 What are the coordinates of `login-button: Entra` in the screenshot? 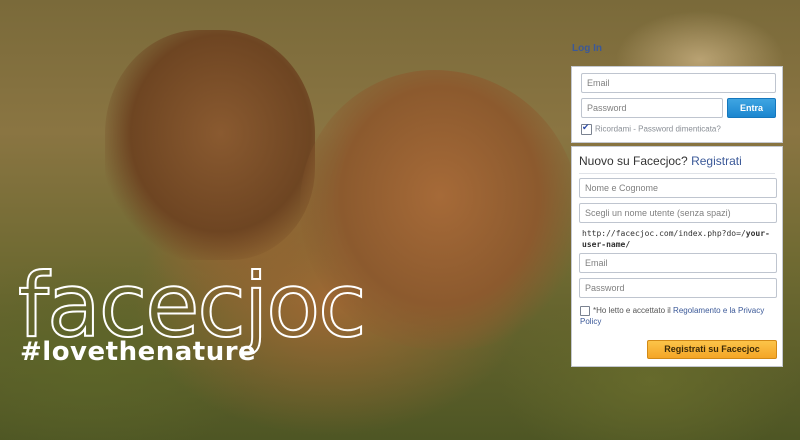 It's located at (751, 108).